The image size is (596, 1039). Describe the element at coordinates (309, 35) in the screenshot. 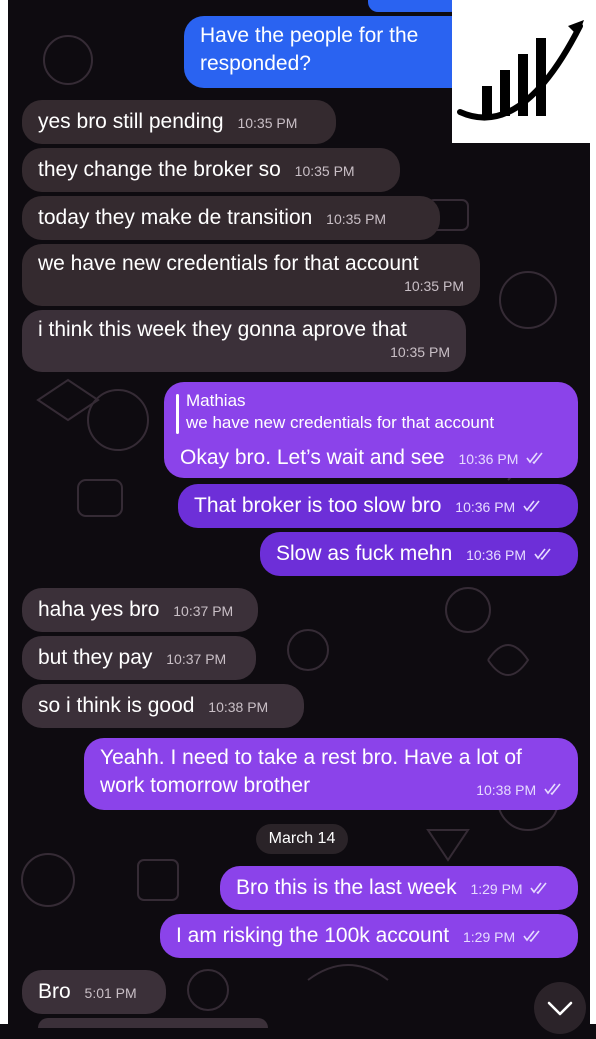

I see `message-text-line1: Have the people for the` at that location.